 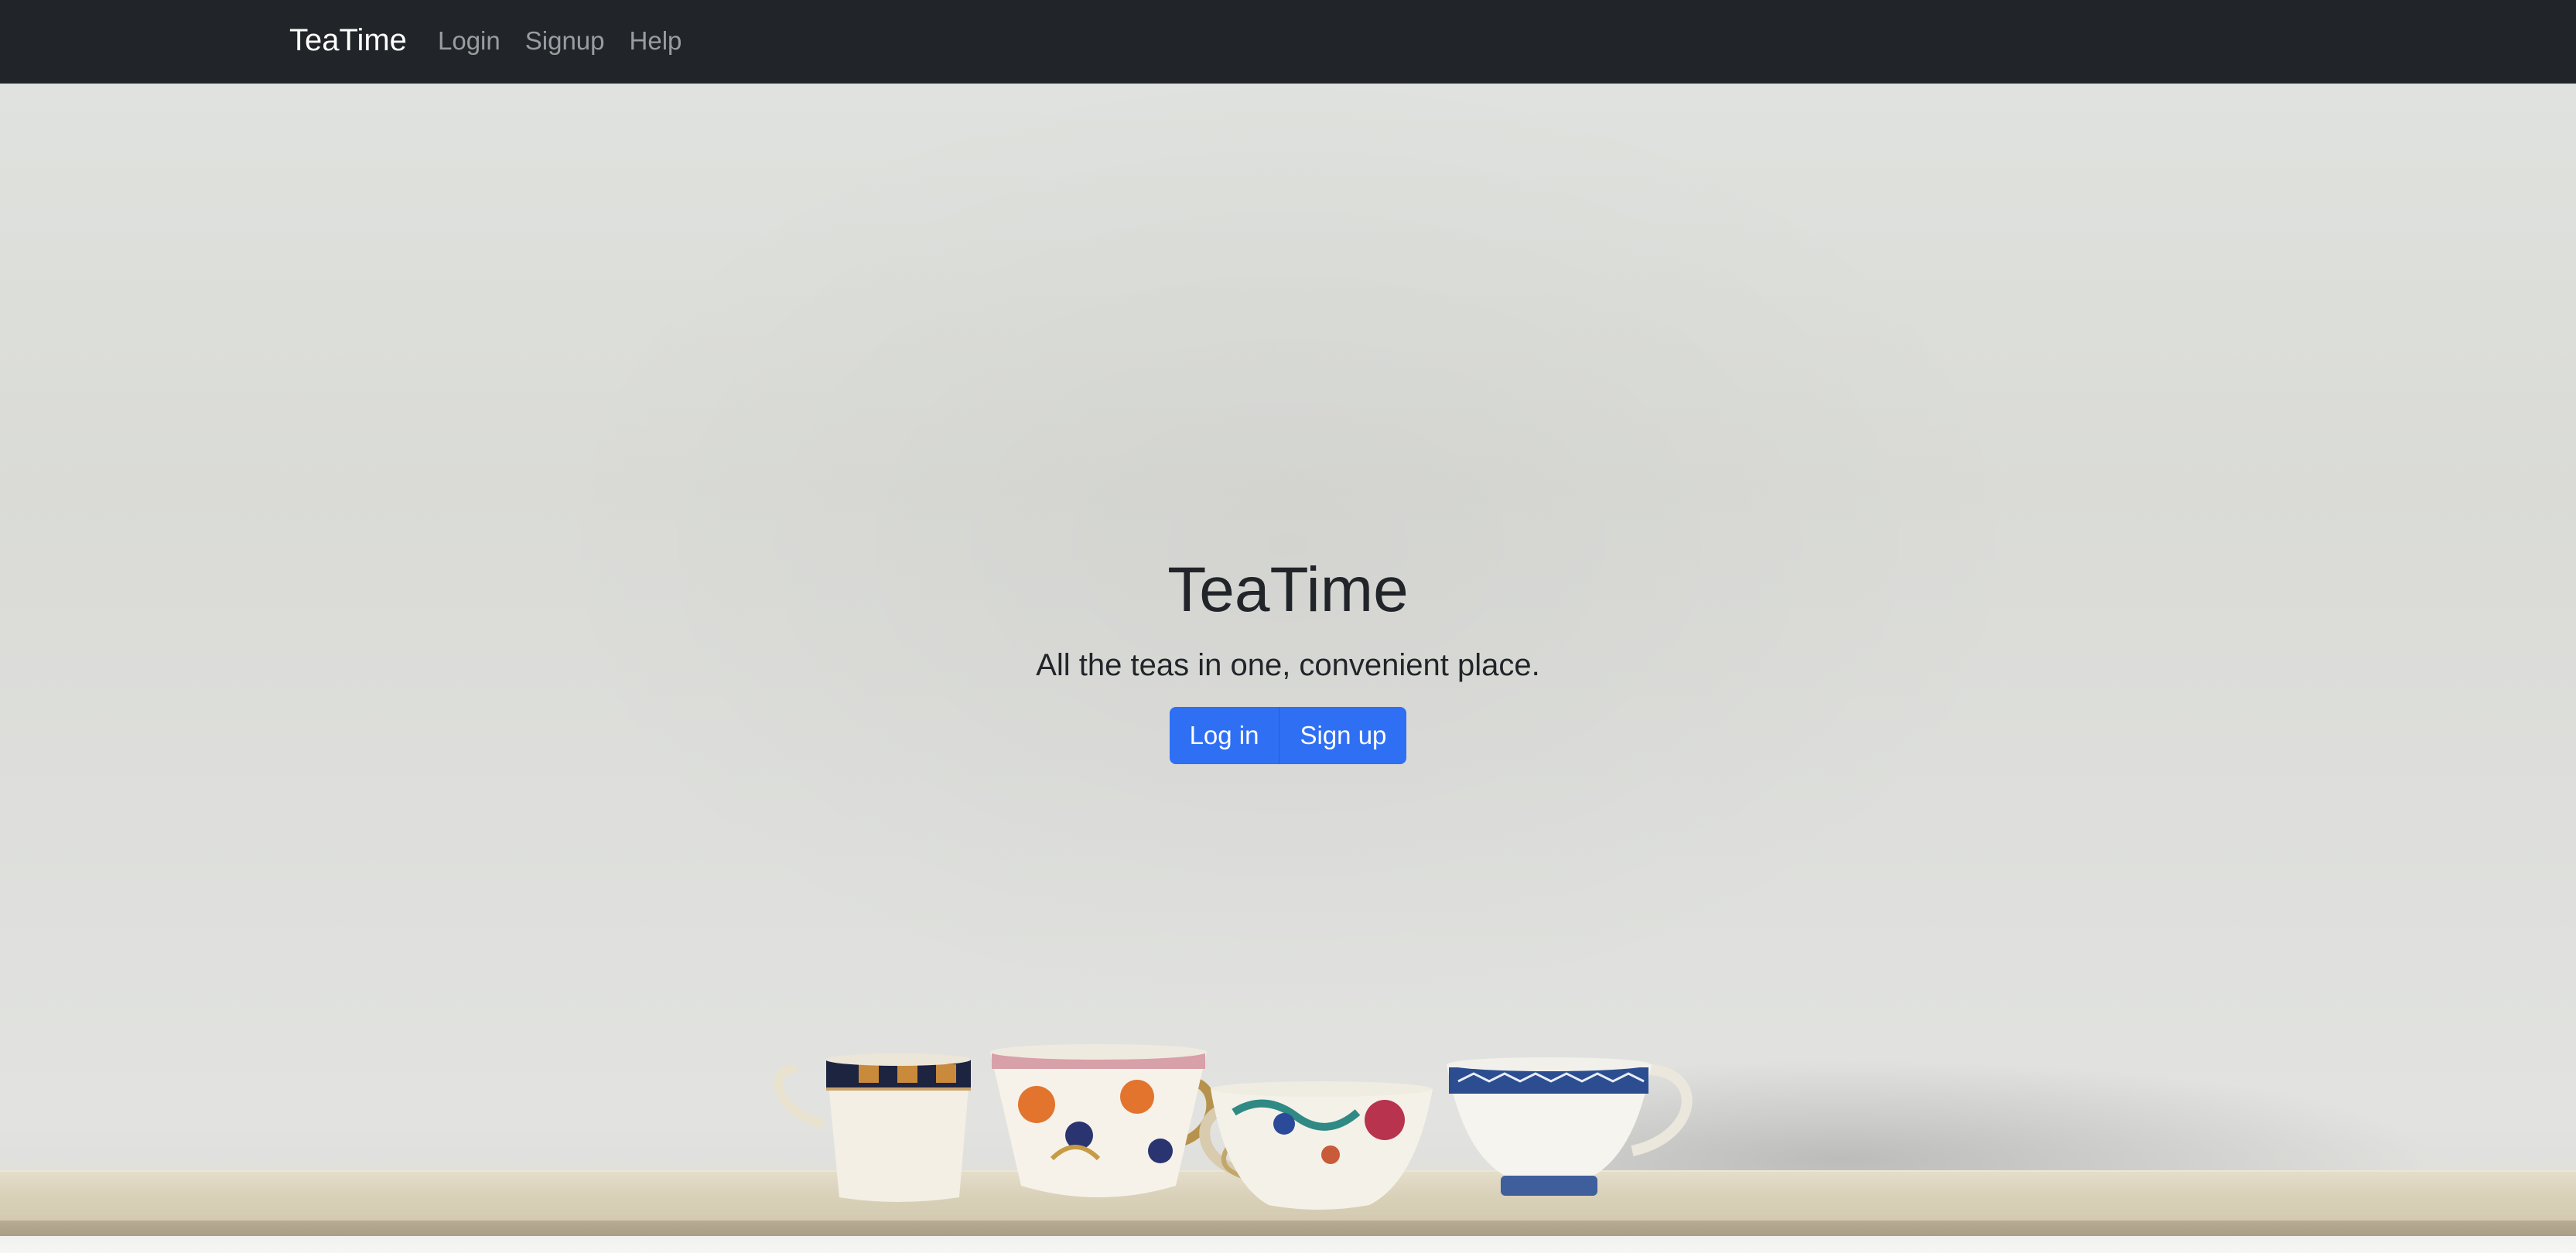 What do you see at coordinates (348, 40) in the screenshot?
I see `navbar-brand: TeaTime` at bounding box center [348, 40].